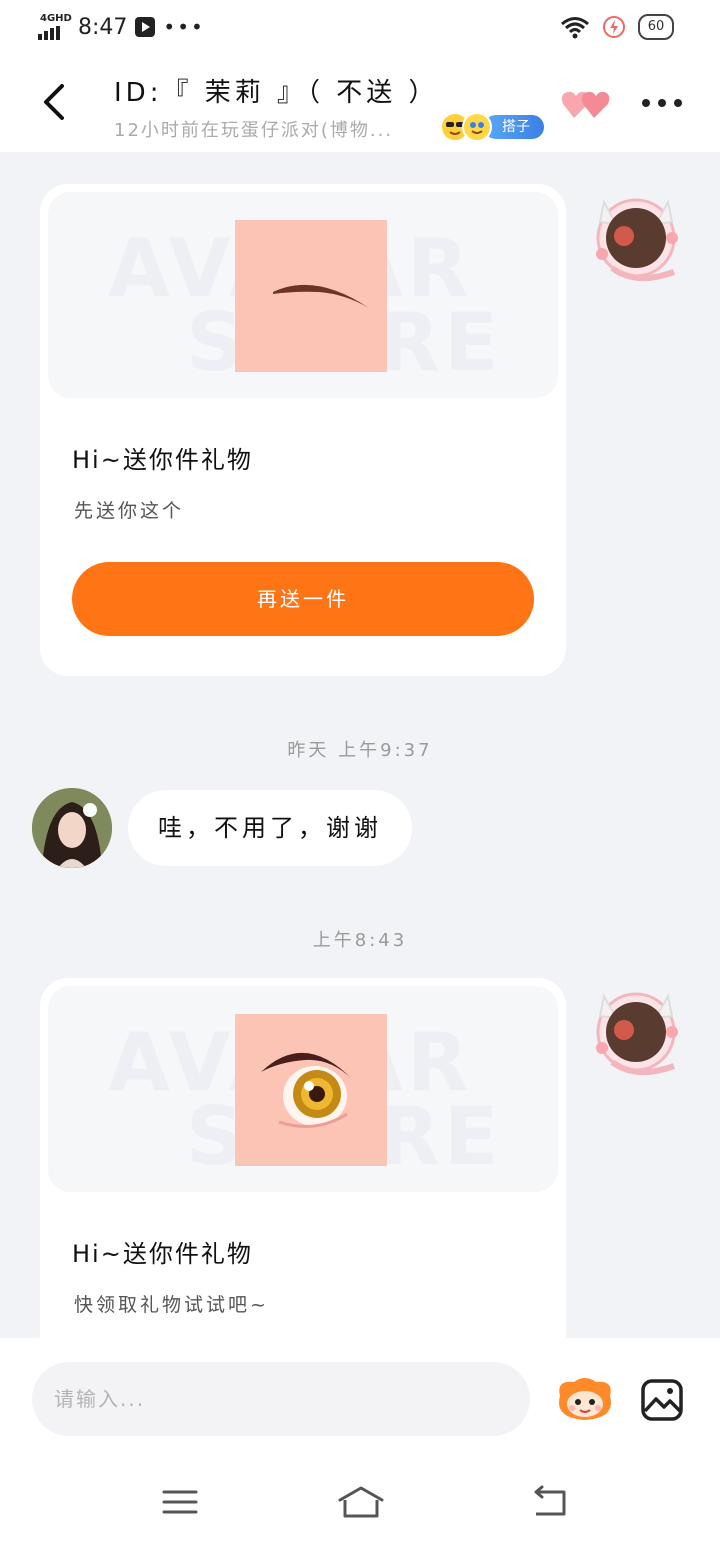  What do you see at coordinates (56, 18) in the screenshot?
I see `network-label: 4GHD` at bounding box center [56, 18].